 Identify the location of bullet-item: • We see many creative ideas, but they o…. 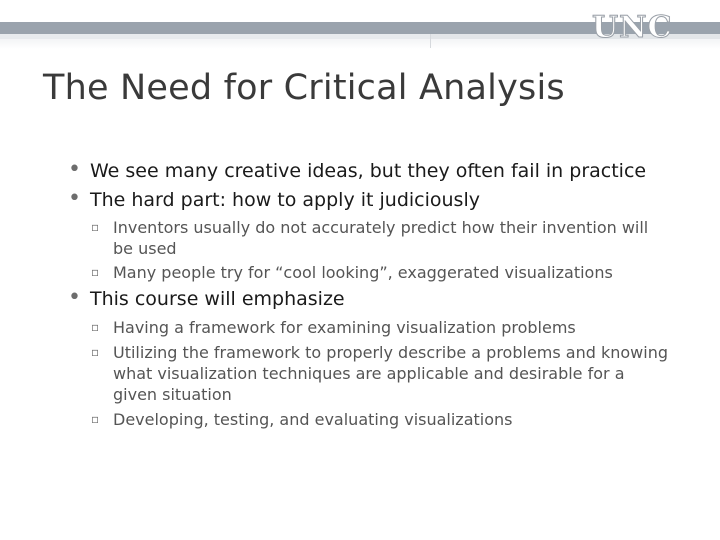
(357, 169).